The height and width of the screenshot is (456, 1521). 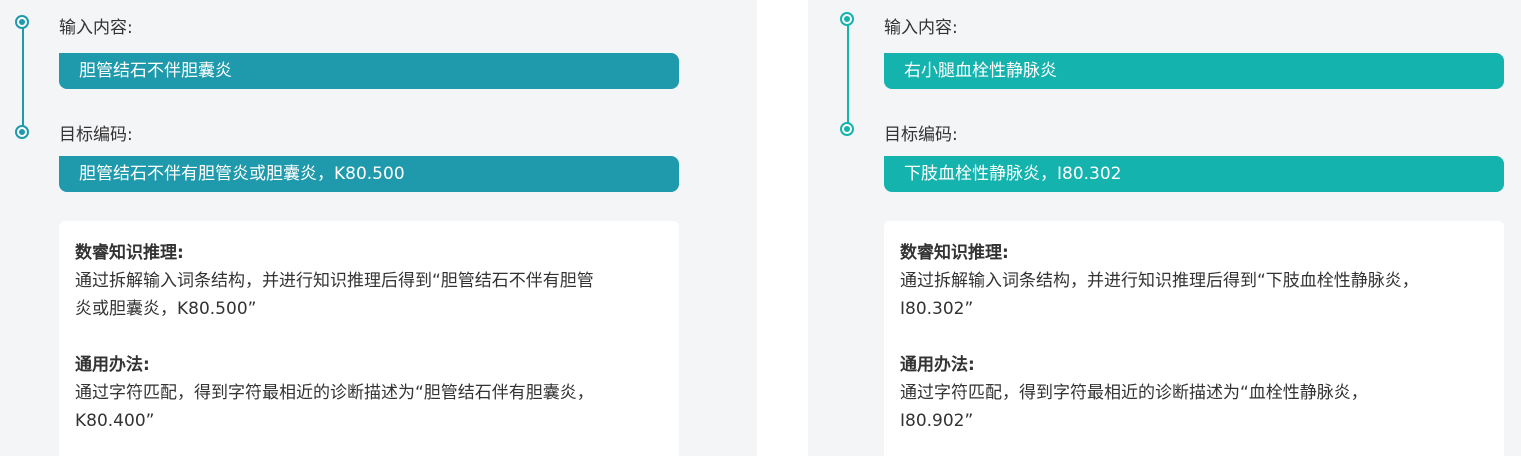 What do you see at coordinates (369, 174) in the screenshot?
I see `target-value-bar: 胆管结石不伴有胆管炎或胆囊炎，K80.500` at bounding box center [369, 174].